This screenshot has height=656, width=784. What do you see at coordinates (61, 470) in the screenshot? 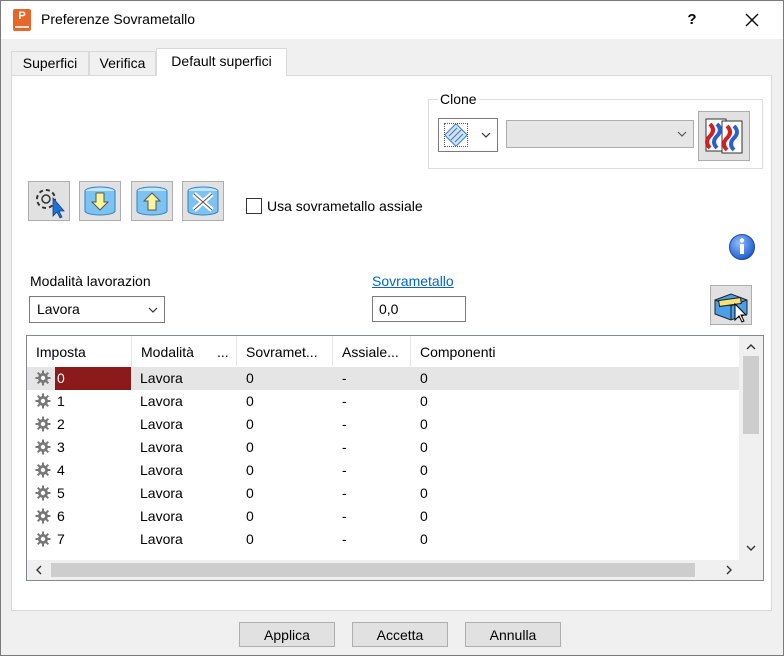
I see `cell-imposta: 4` at bounding box center [61, 470].